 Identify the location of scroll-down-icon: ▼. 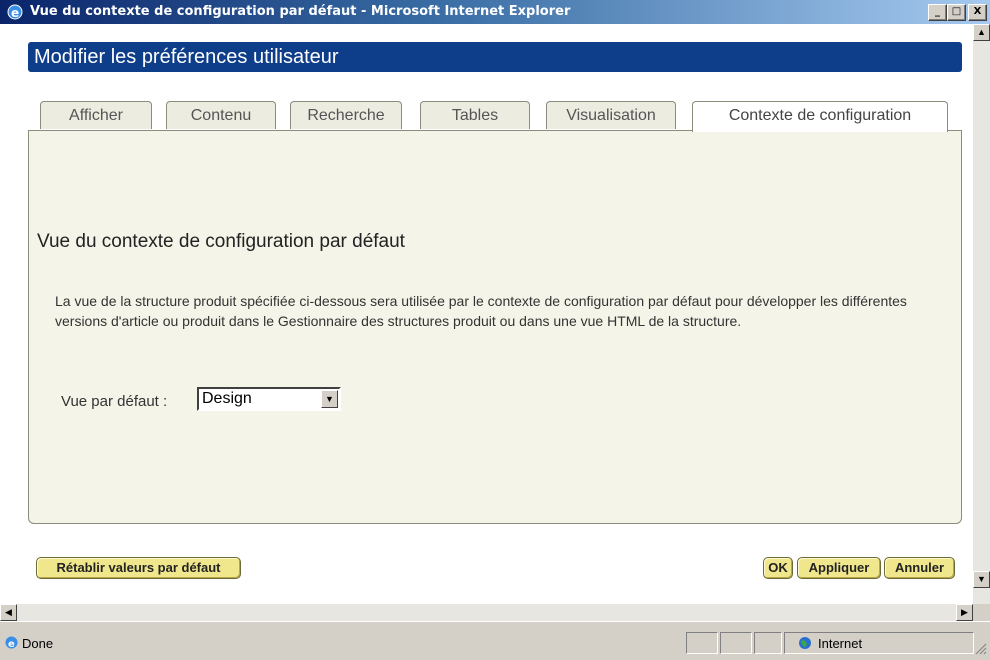
(981, 579).